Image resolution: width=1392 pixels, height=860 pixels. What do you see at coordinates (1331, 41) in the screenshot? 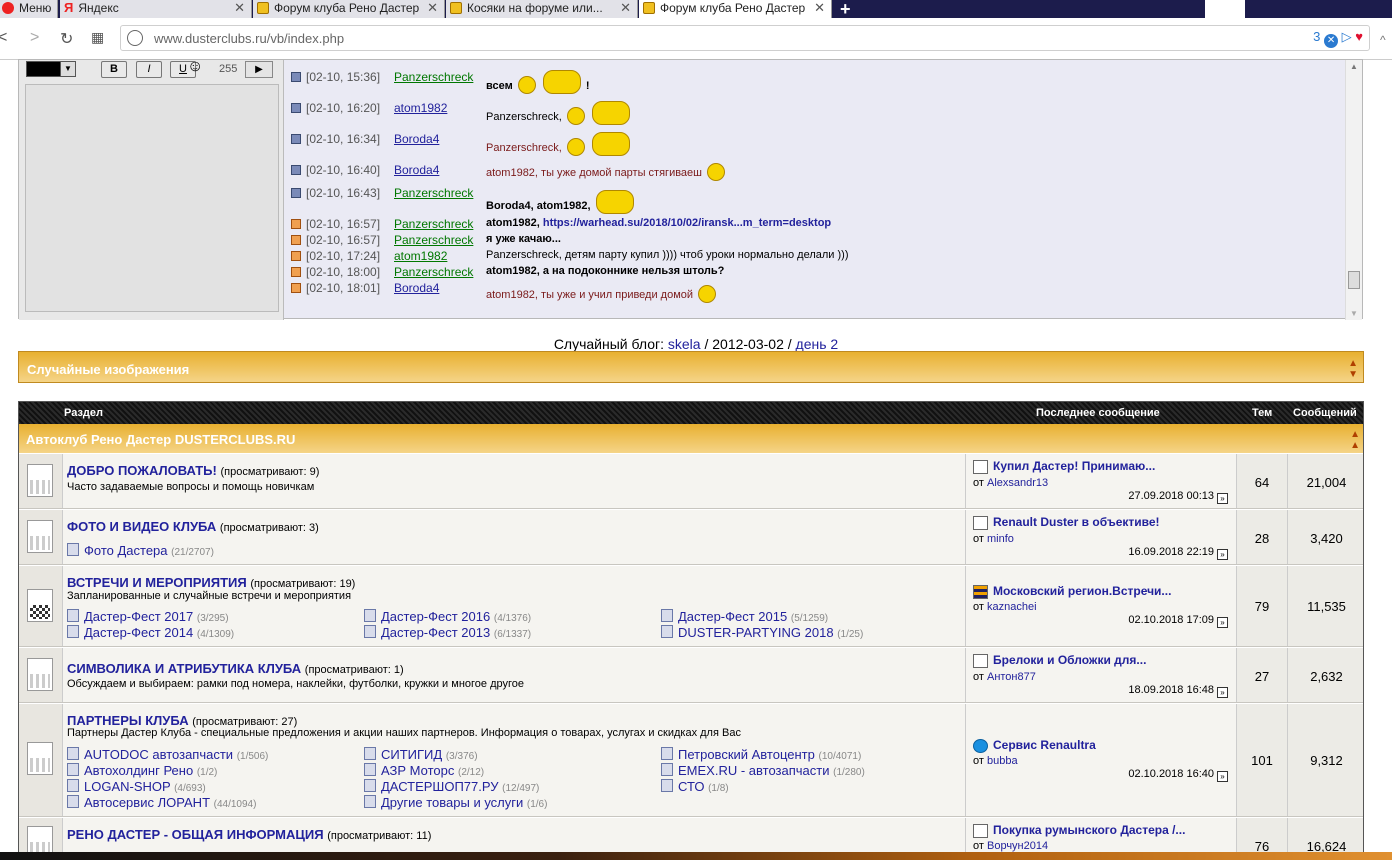
I see `extension-icon: ✕` at bounding box center [1331, 41].